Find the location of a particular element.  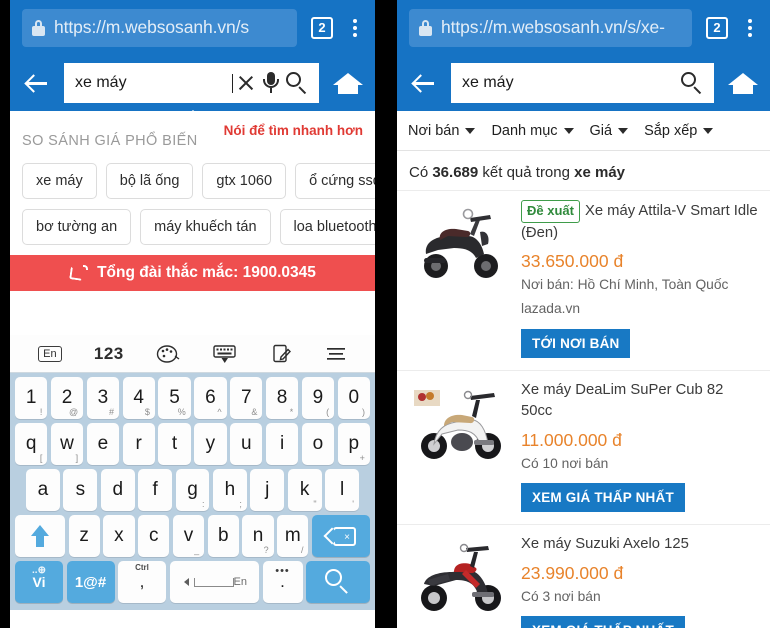

shift-key is located at coordinates (40, 536).